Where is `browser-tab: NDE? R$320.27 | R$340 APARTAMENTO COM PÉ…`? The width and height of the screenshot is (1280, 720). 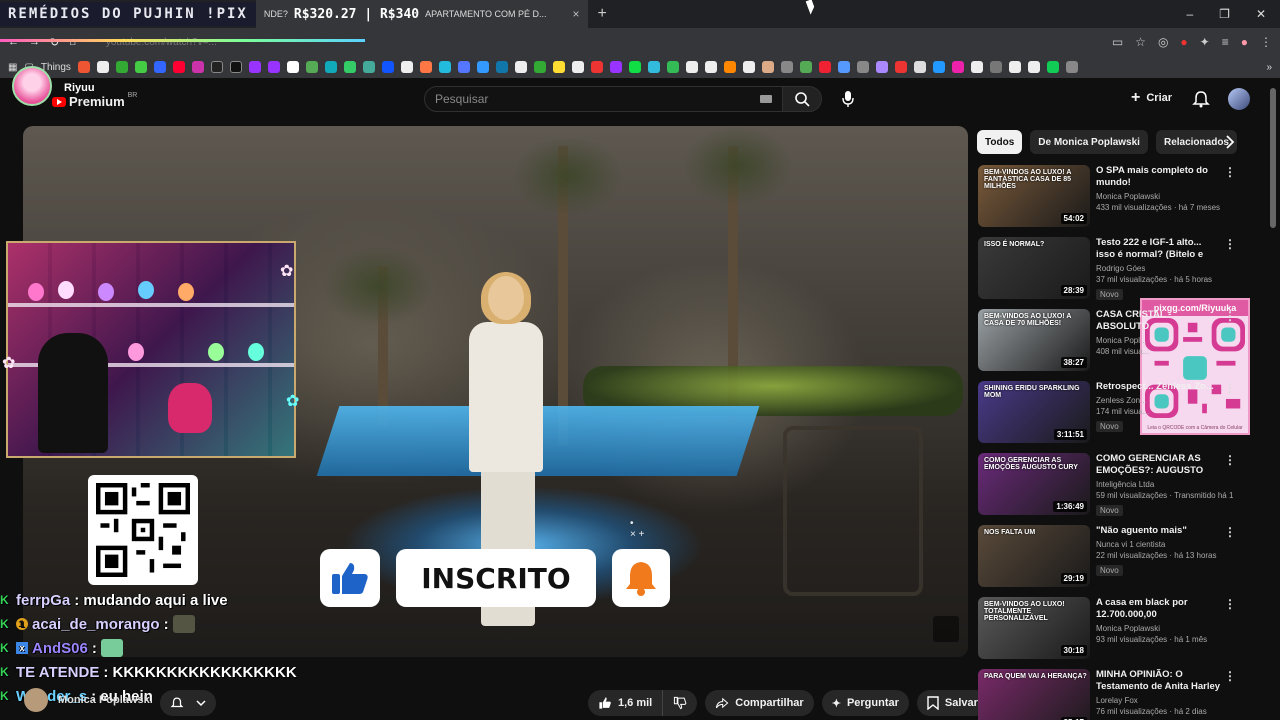
browser-tab: NDE? R$320.27 | R$340 APARTAMENTO COM PÉ… is located at coordinates (421, 14).